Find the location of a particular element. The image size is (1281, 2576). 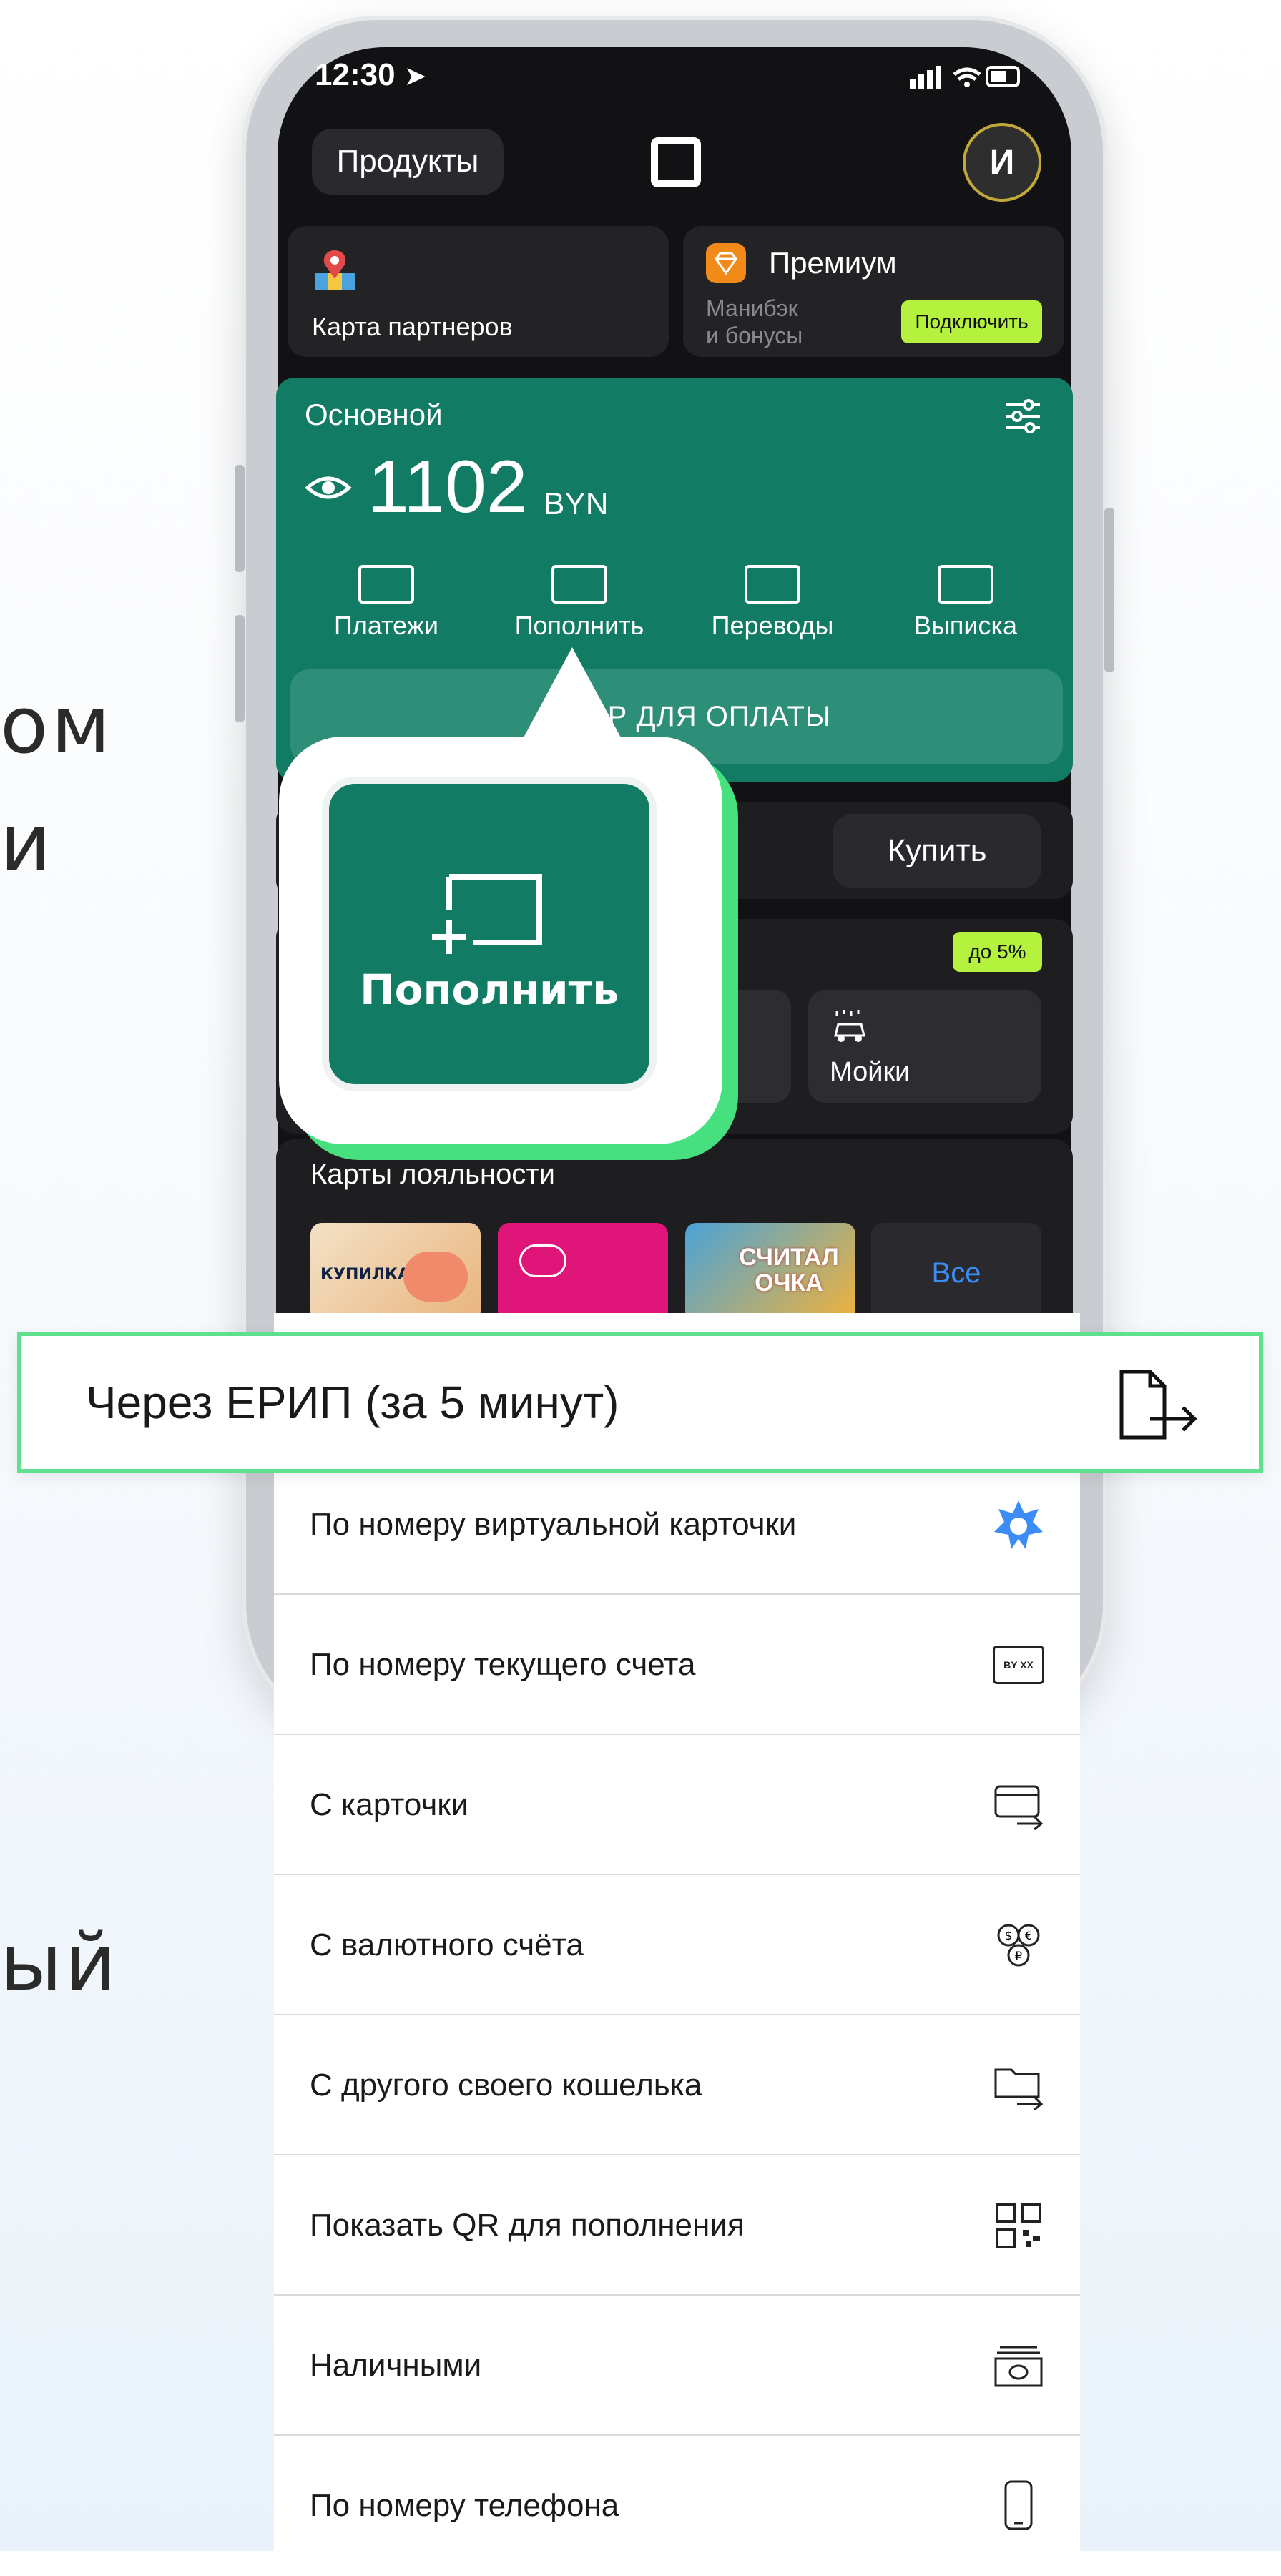

wallet-currency: BYN is located at coordinates (576, 503).